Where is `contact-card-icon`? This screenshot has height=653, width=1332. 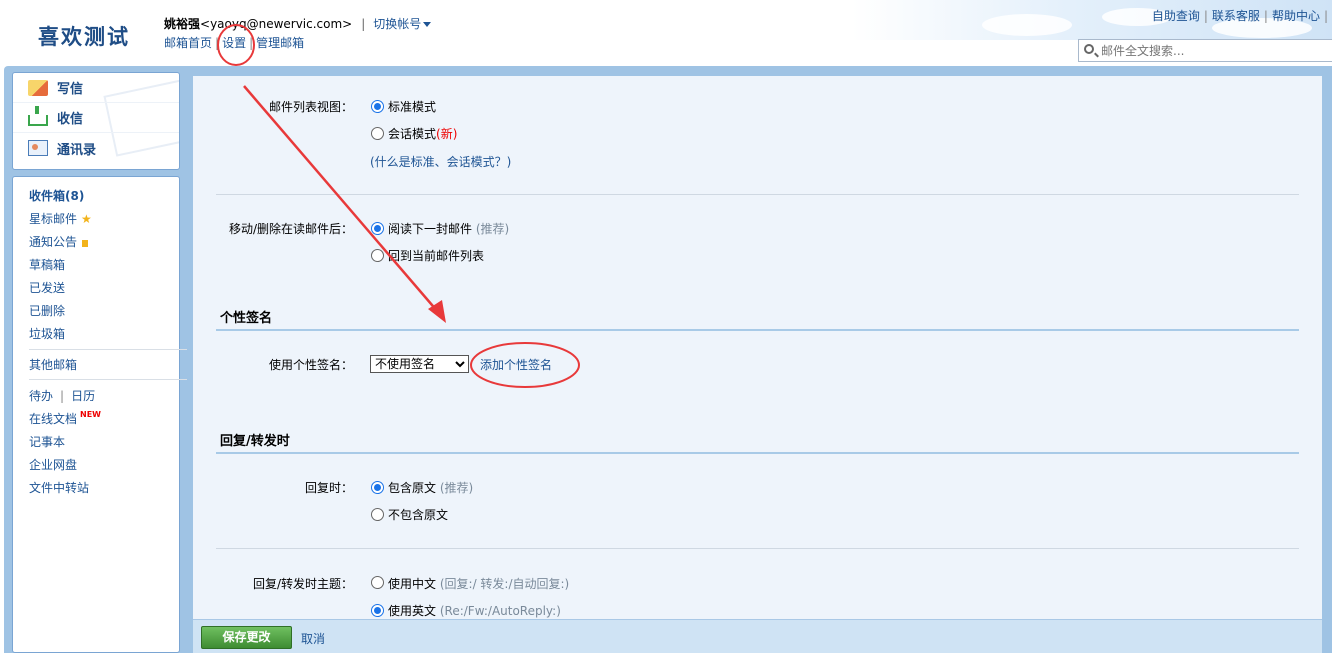 contact-card-icon is located at coordinates (38, 148).